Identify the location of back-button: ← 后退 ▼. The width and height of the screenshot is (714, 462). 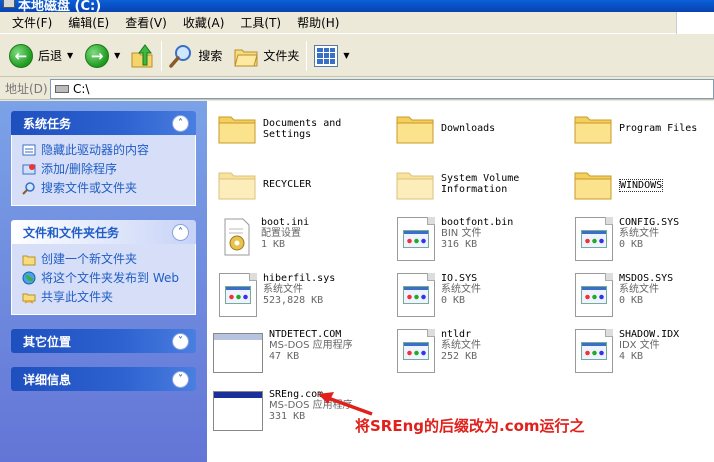
(41, 56).